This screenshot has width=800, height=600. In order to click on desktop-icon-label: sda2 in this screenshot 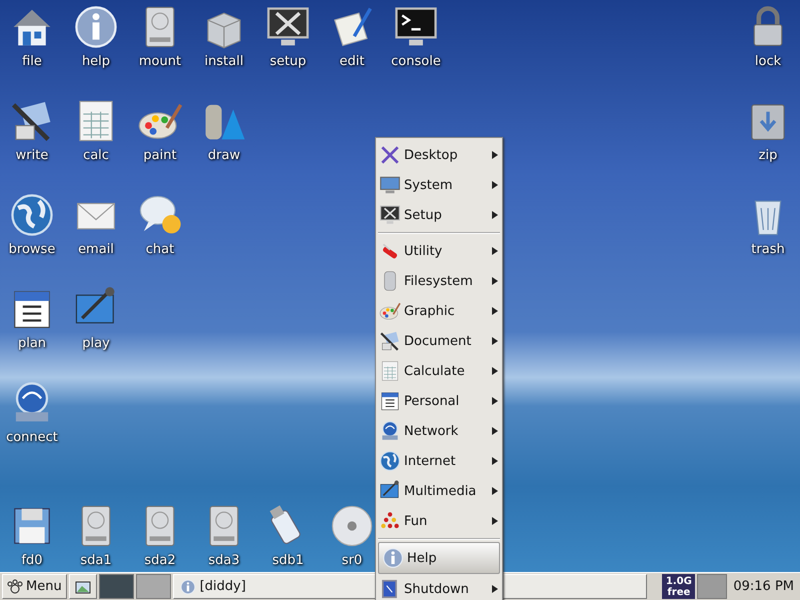, I will do `click(160, 560)`.